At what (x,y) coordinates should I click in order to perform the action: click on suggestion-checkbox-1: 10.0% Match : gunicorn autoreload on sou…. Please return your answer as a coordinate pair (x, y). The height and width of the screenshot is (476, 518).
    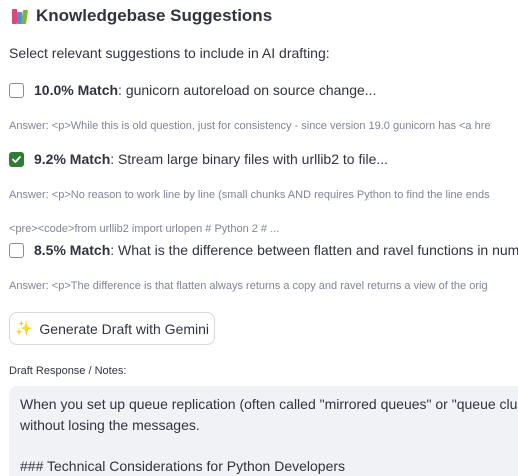
    Looking at the image, I should click on (192, 90).